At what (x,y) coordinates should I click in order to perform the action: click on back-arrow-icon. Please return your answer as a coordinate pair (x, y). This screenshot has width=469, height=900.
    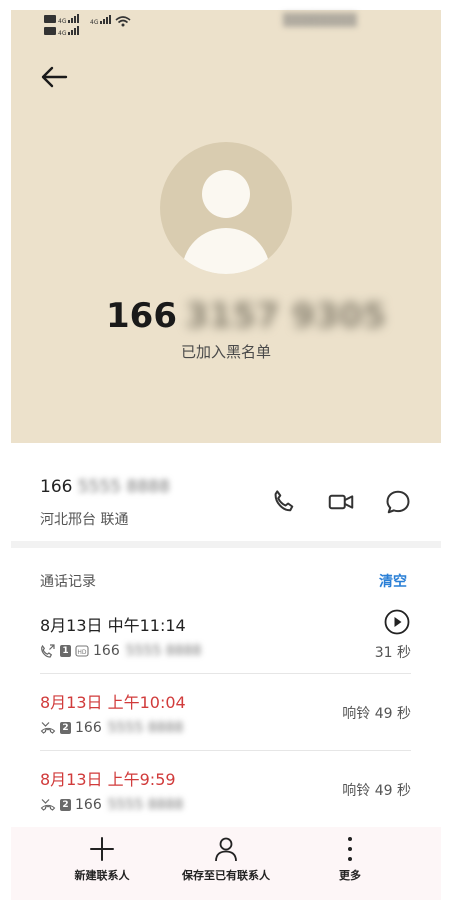
    Looking at the image, I should click on (54, 77).